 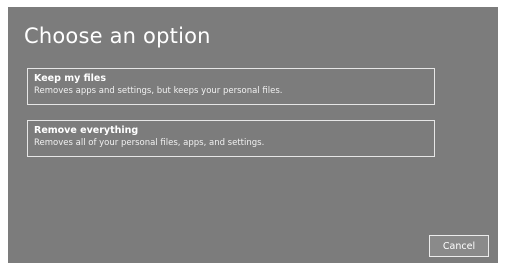 I want to click on option-title: Keep my files, so click(x=70, y=78).